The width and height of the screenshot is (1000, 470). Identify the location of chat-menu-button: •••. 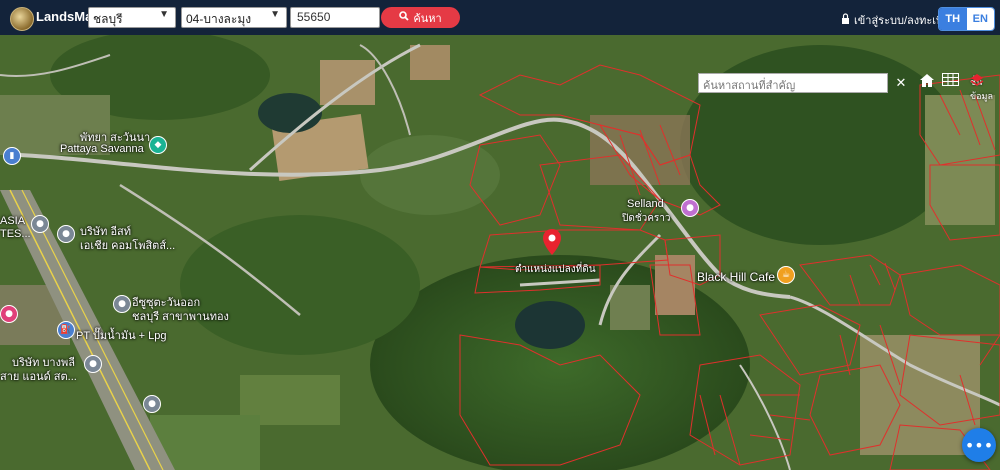
(979, 445).